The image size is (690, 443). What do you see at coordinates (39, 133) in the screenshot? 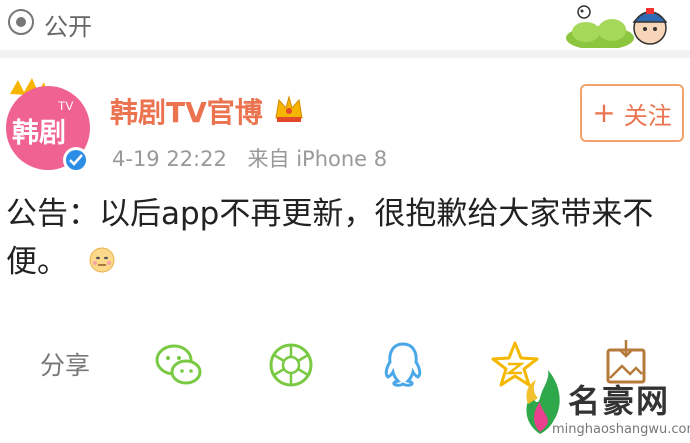
I see `avatar-label: 韩剧` at bounding box center [39, 133].